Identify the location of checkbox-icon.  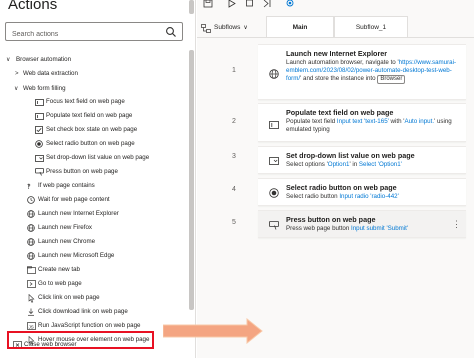
(39, 130).